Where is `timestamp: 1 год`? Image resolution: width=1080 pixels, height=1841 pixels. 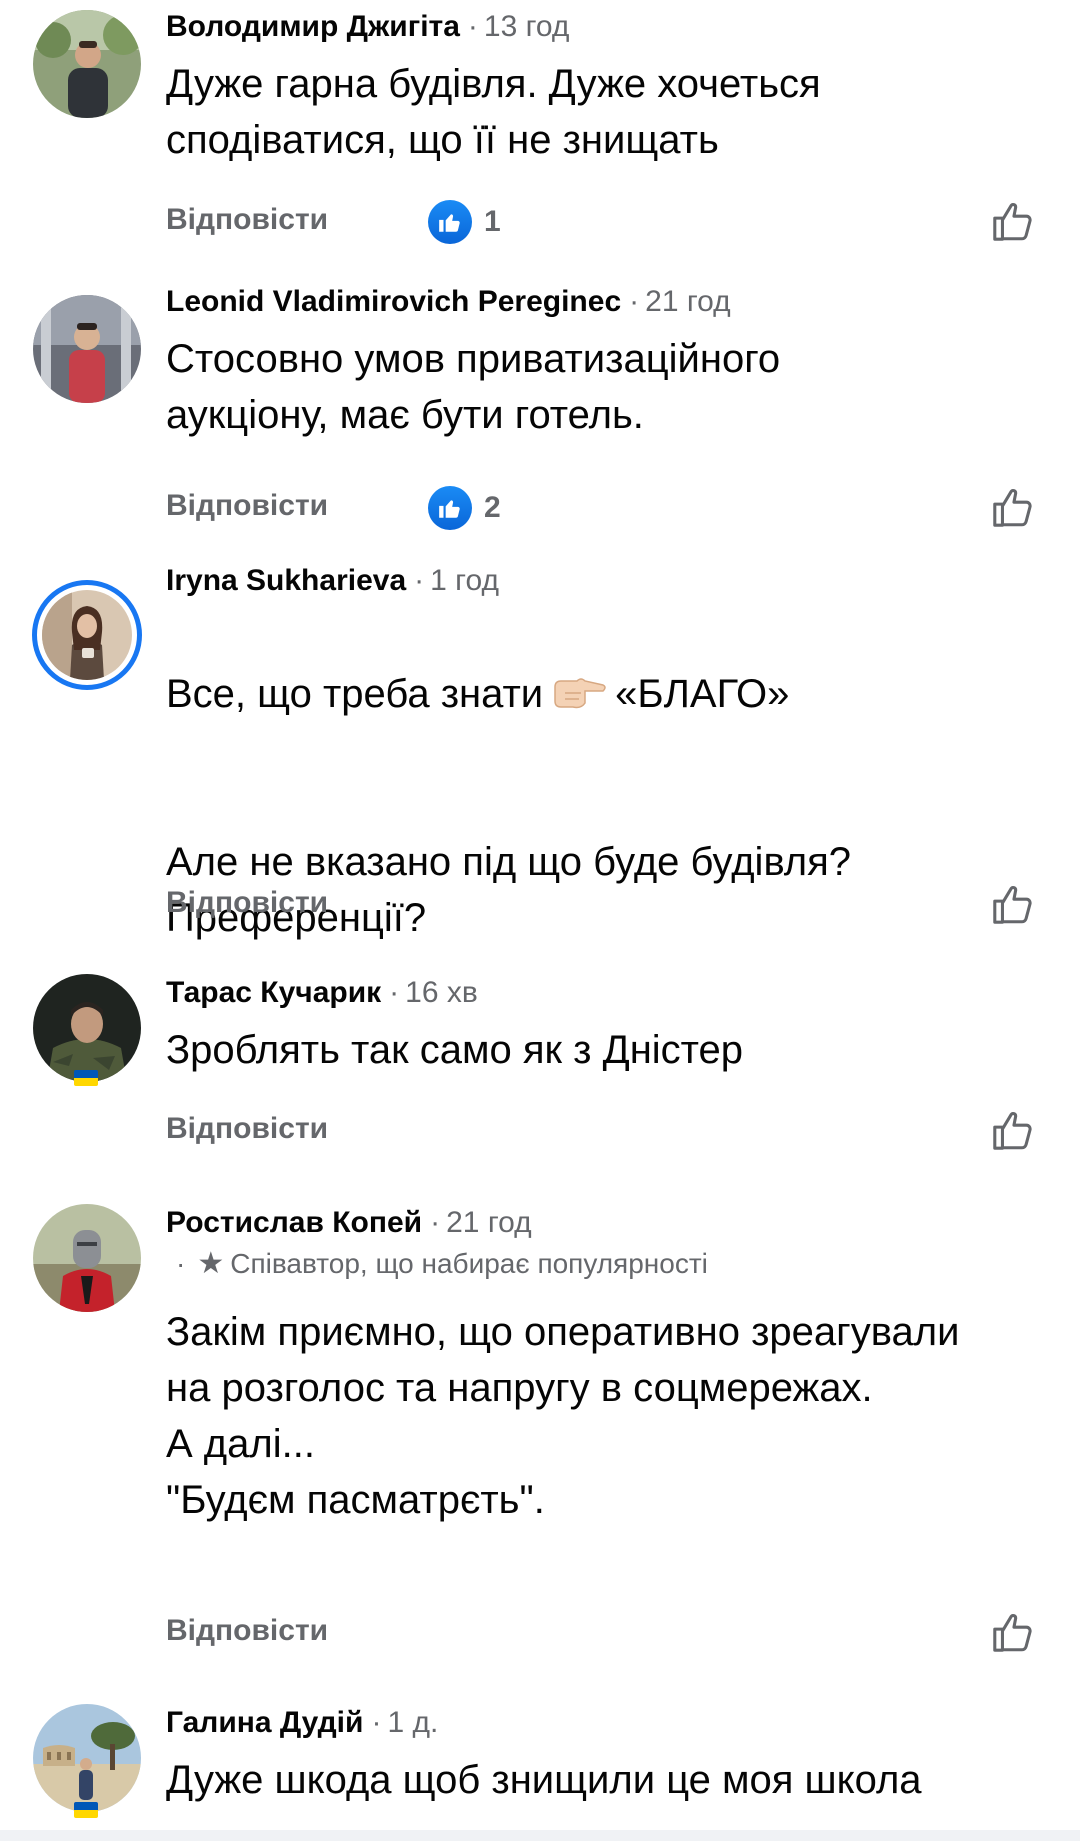
timestamp: 1 год is located at coordinates (464, 580).